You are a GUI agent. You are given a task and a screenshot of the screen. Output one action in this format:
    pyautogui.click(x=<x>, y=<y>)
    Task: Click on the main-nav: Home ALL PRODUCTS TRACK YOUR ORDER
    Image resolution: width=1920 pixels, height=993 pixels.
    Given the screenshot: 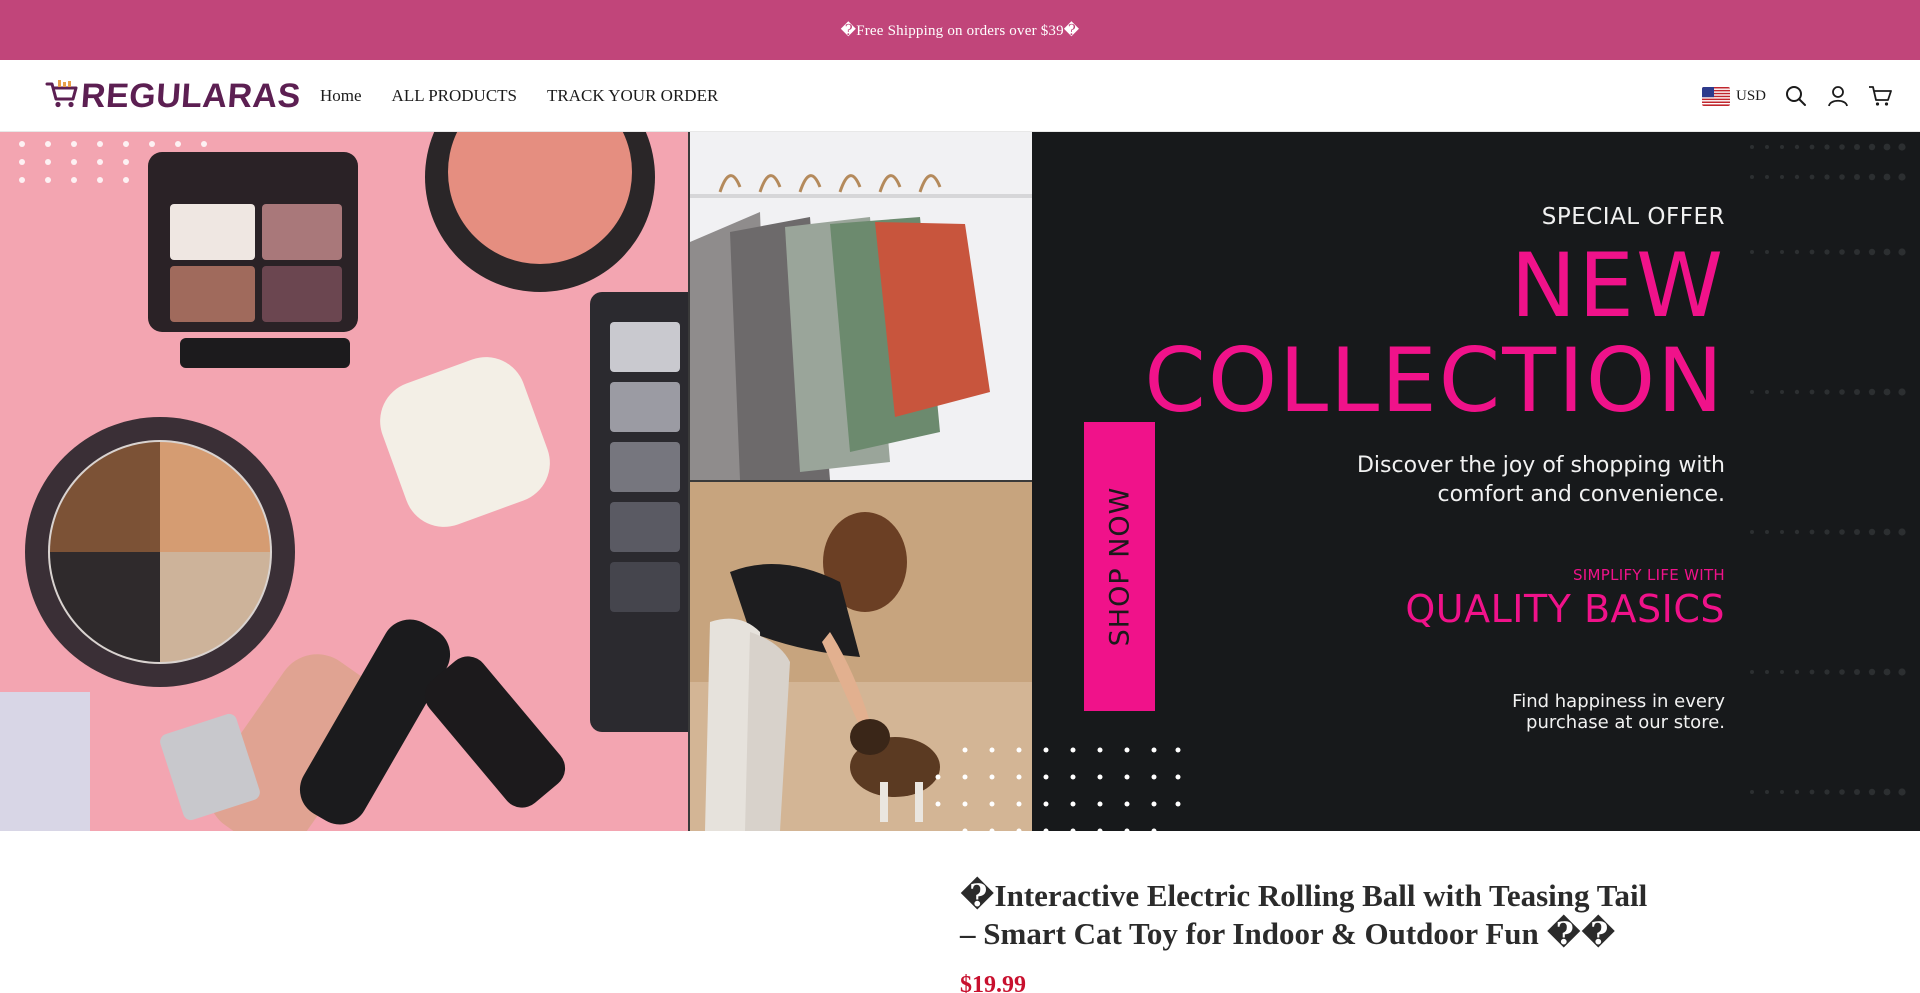 What is the action you would take?
    pyautogui.click(x=519, y=96)
    